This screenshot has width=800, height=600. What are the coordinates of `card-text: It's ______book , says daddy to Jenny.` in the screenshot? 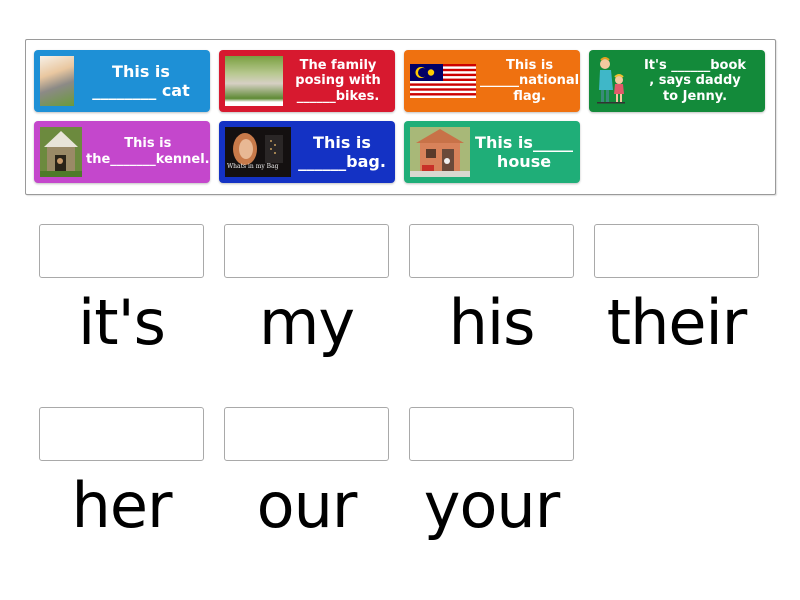 It's located at (695, 80).